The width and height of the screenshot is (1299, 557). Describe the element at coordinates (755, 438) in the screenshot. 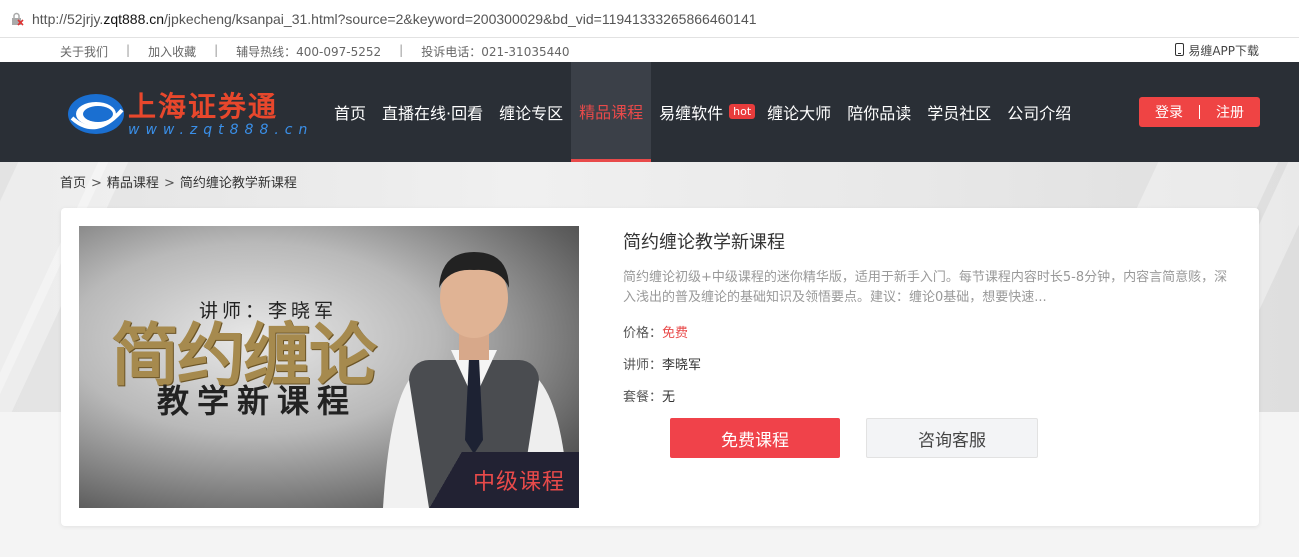

I see `free-course-button: 免费课程` at that location.